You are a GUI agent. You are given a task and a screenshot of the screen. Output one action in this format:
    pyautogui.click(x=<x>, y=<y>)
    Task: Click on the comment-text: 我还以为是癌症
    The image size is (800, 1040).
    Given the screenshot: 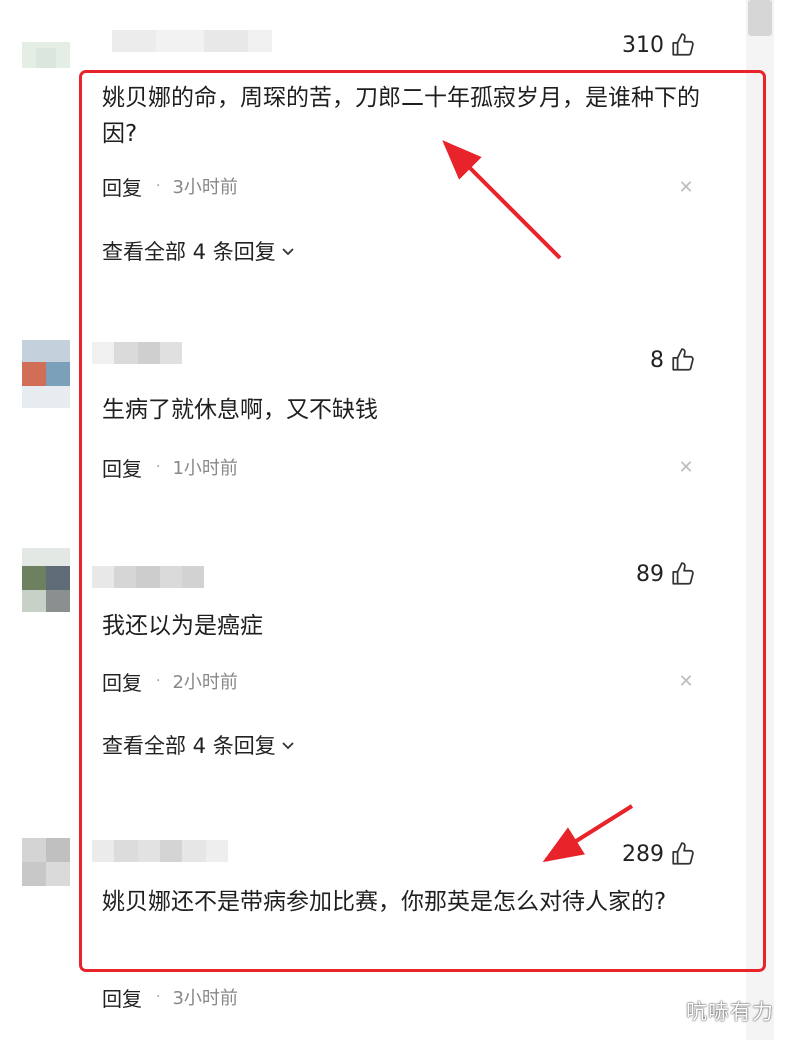 What is the action you would take?
    pyautogui.click(x=182, y=626)
    